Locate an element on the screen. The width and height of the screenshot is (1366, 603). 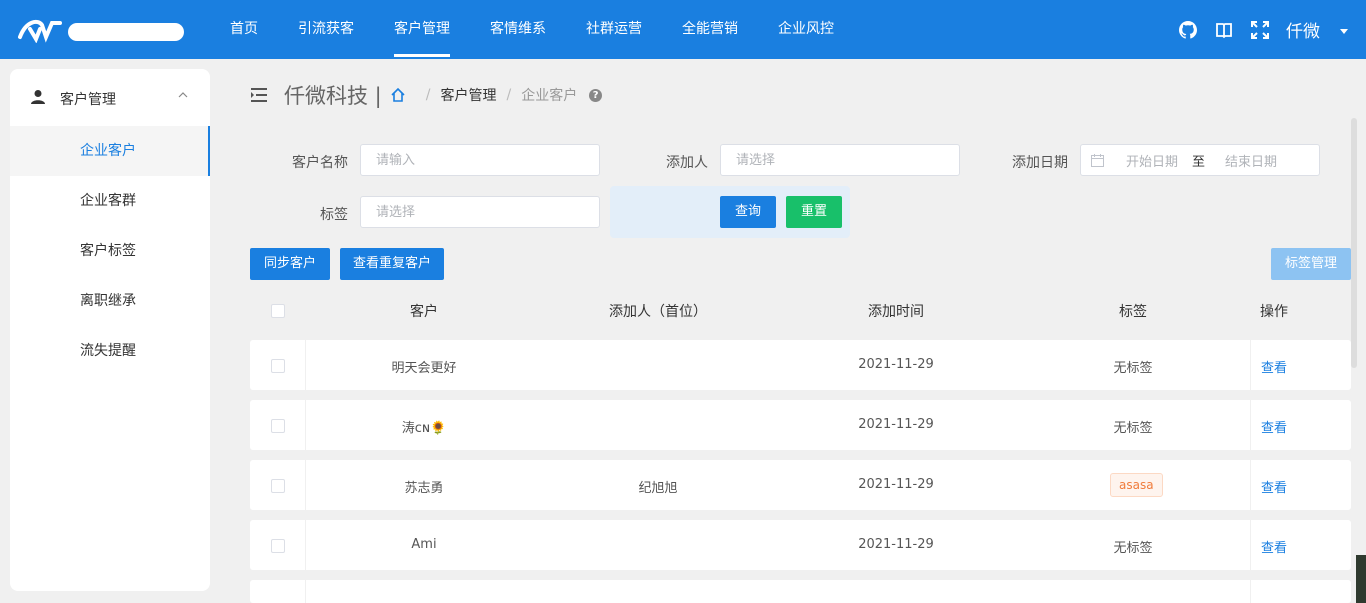
tag-select is located at coordinates (480, 212).